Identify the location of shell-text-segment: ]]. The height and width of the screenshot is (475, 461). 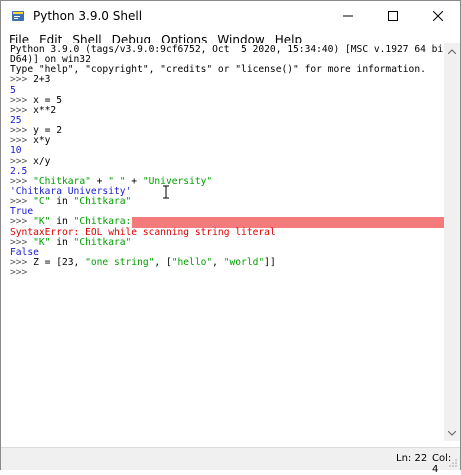
(270, 262).